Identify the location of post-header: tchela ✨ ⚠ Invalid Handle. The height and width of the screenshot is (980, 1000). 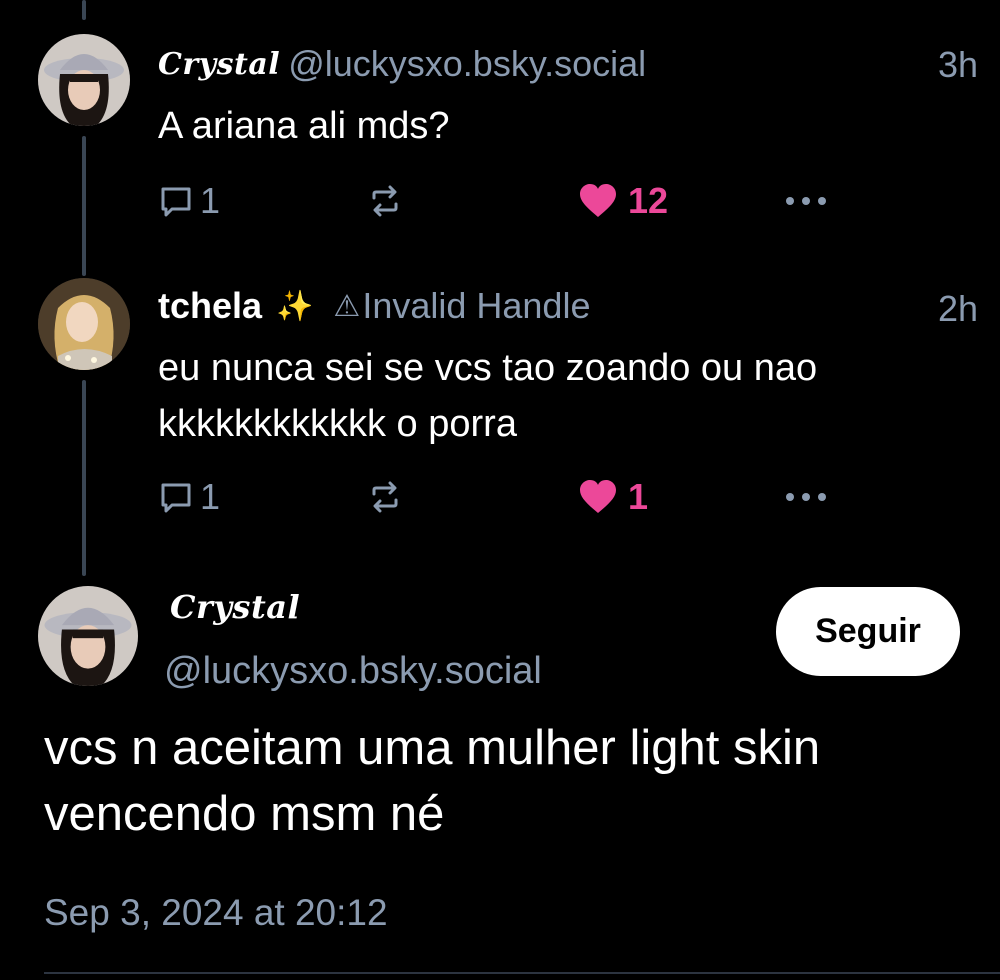
(374, 306).